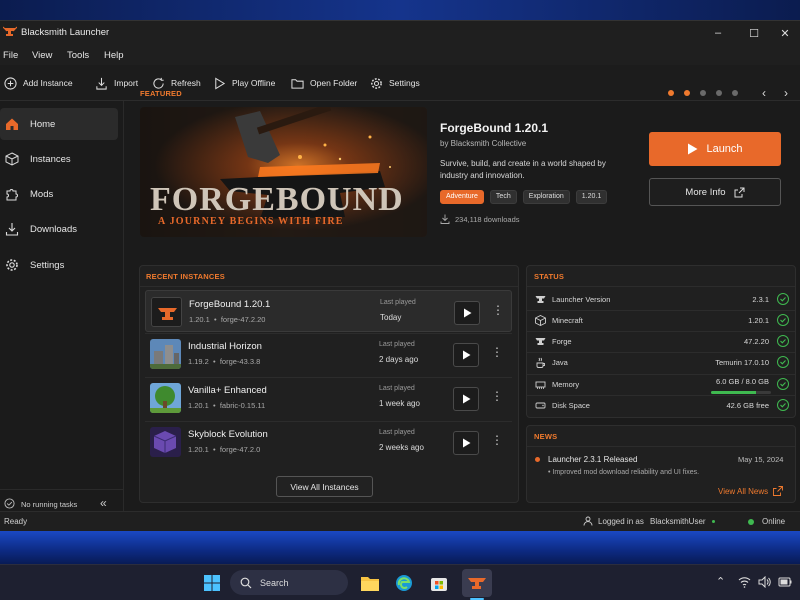  I want to click on status-bar: Ready Logged in as BlacksmithUser Online, so click(400, 521).